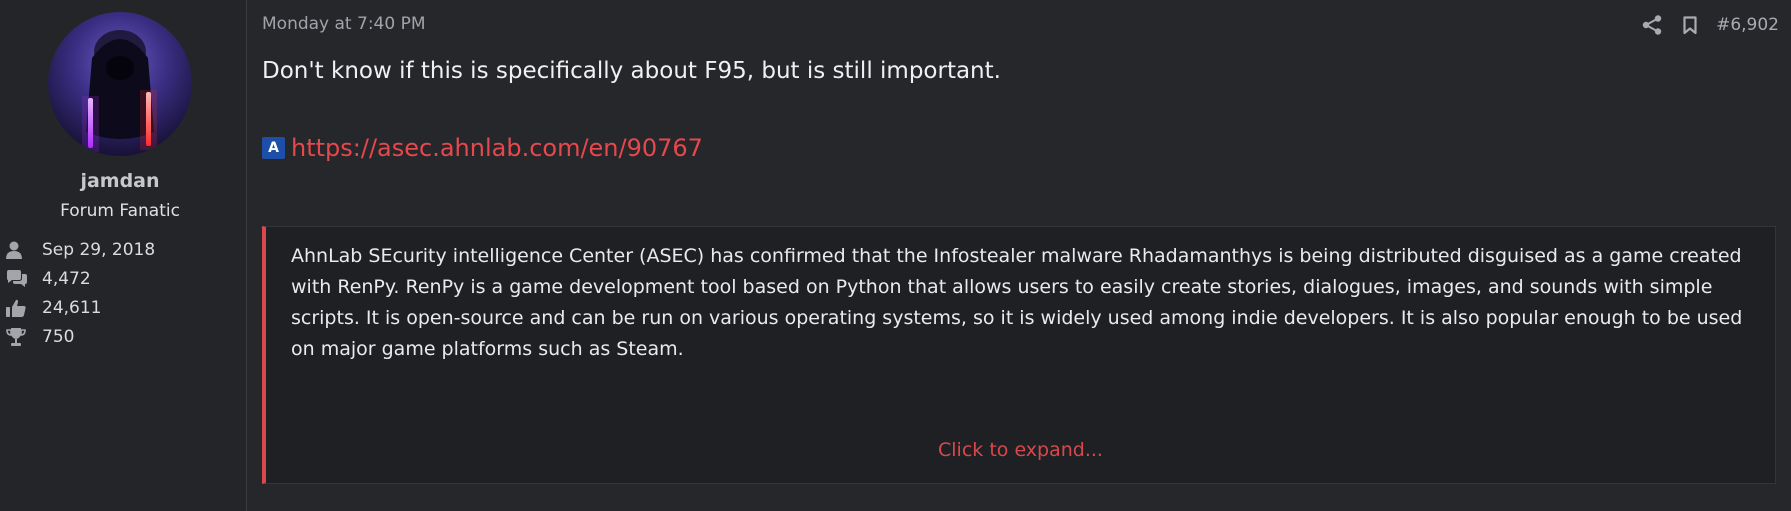  Describe the element at coordinates (344, 24) in the screenshot. I see `post-date: Monday at 7:40 PM` at that location.